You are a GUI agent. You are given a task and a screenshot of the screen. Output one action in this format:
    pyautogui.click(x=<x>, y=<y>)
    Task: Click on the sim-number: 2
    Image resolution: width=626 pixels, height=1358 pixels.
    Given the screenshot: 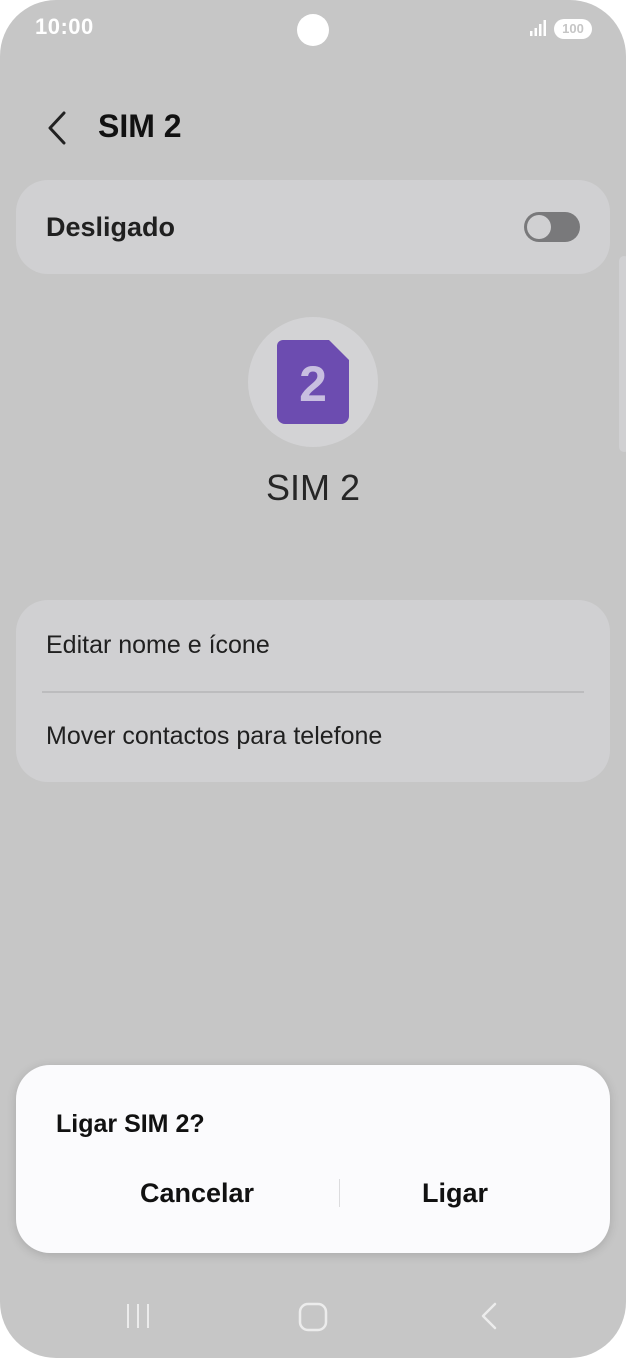 What is the action you would take?
    pyautogui.click(x=313, y=384)
    